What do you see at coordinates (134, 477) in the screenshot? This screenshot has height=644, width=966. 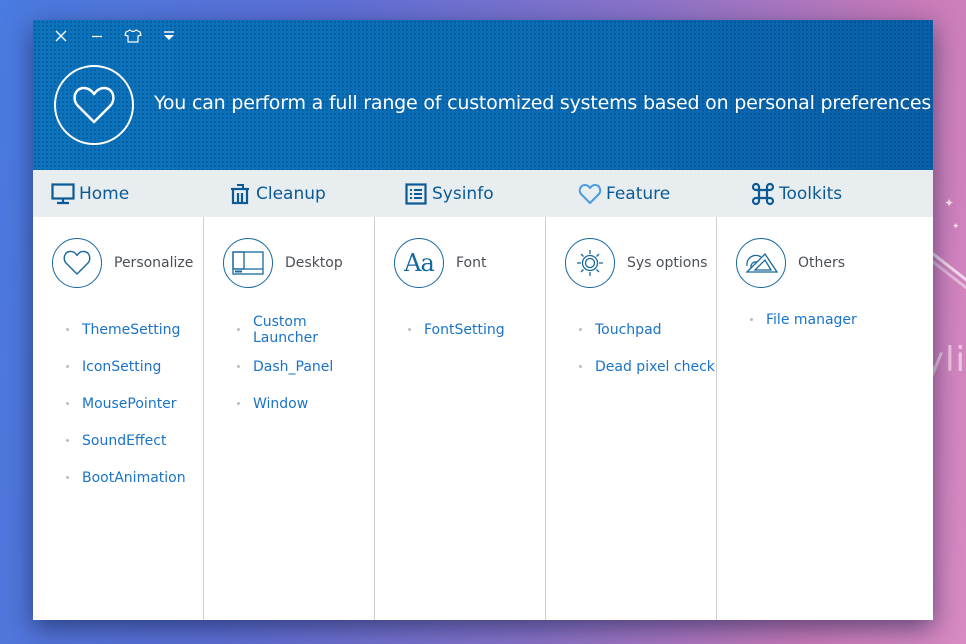 I see `item-label: BootAnimation` at bounding box center [134, 477].